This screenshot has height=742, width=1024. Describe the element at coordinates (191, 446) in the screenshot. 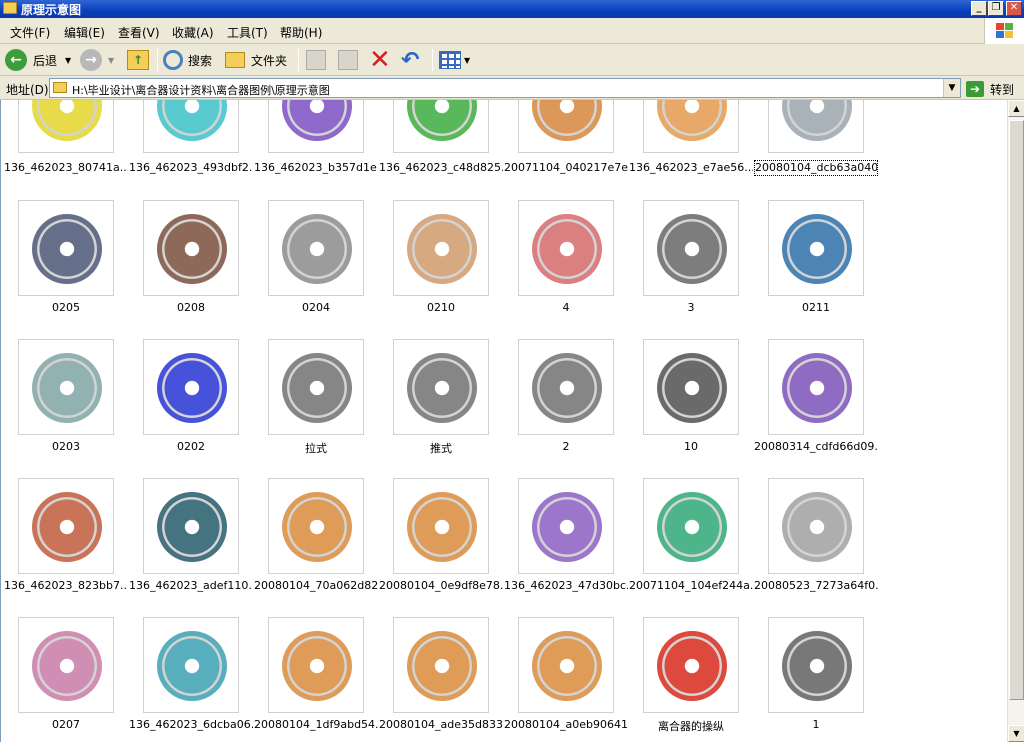

I see `file-name-label: 0202` at that location.